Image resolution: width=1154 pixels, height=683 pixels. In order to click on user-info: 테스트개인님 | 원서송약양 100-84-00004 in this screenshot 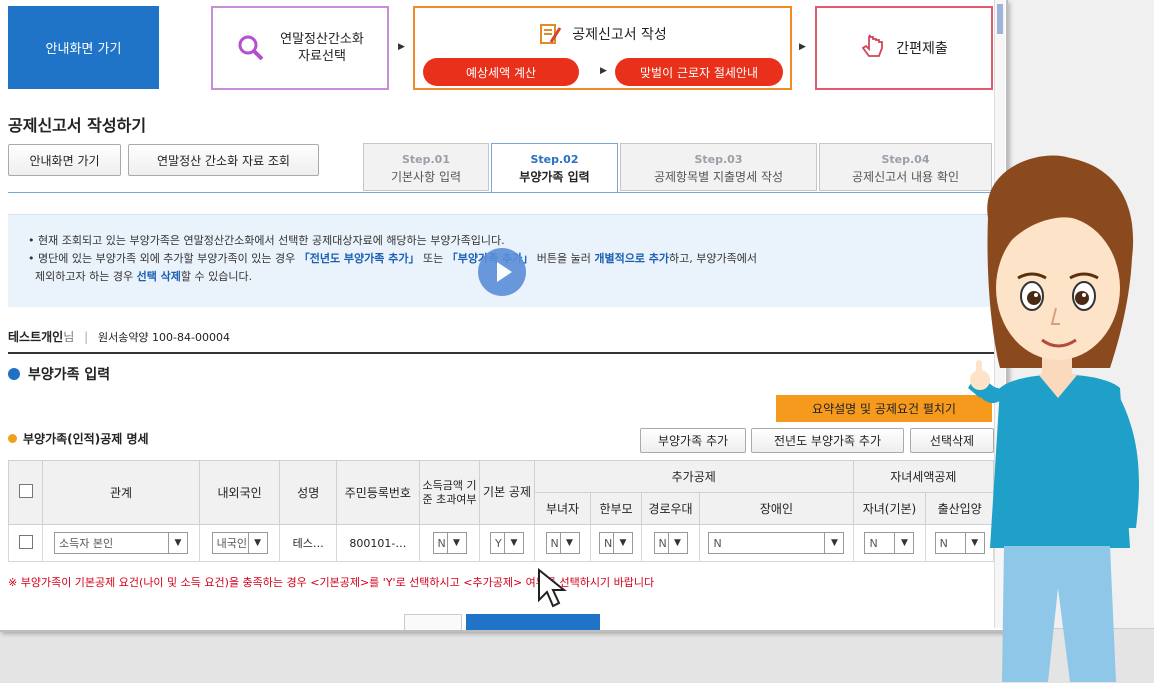, I will do `click(119, 336)`.